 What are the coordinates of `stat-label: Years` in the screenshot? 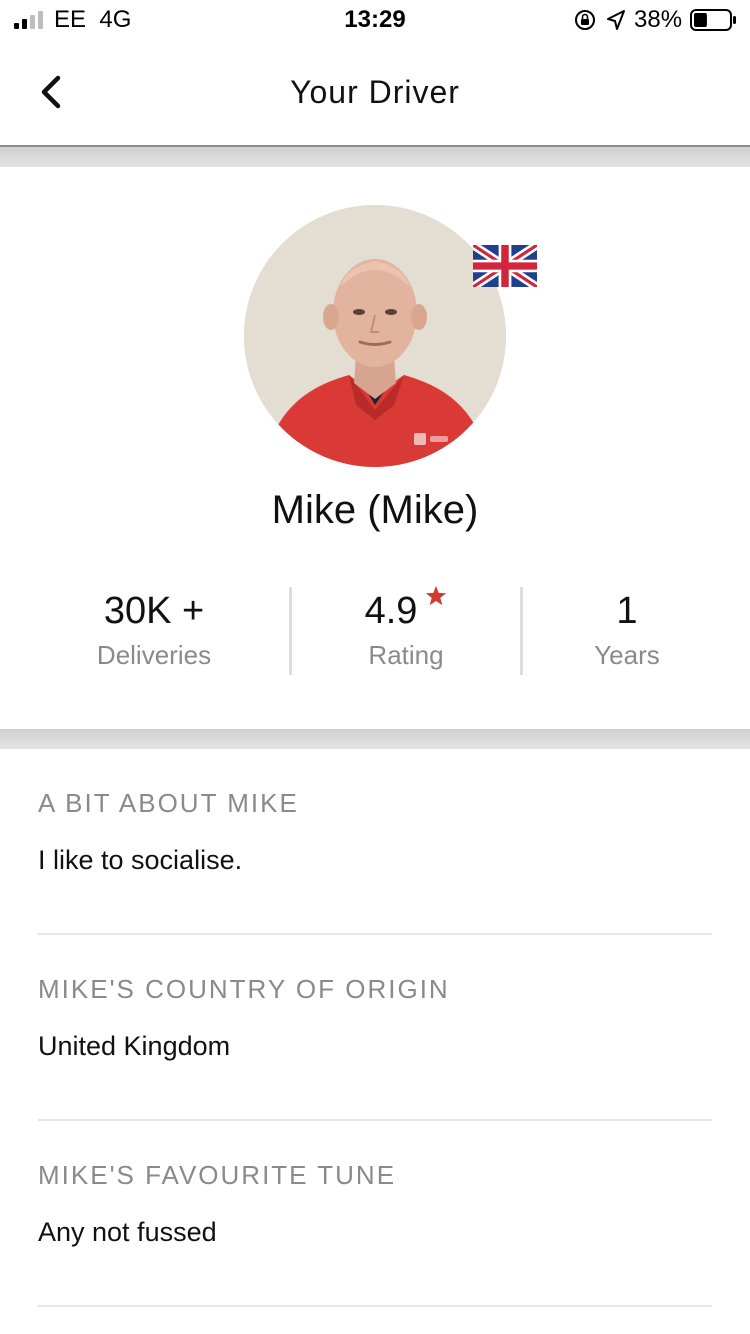 It's located at (627, 655).